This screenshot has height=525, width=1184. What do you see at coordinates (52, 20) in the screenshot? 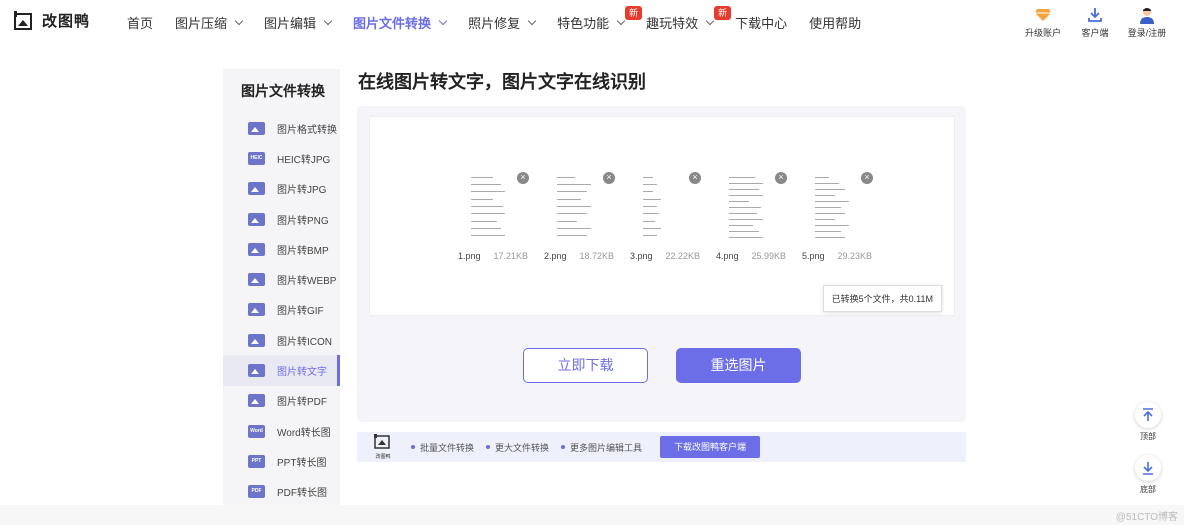
I see `logo: 改图鸭` at bounding box center [52, 20].